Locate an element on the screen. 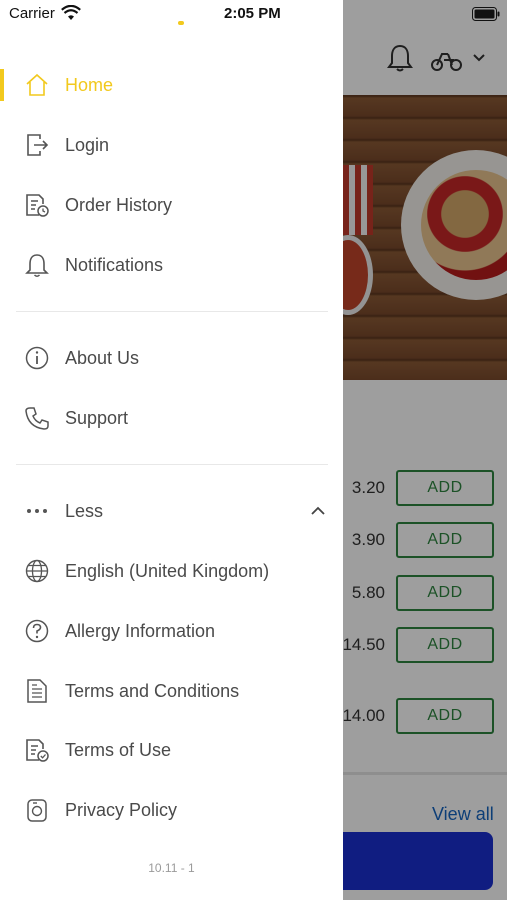  menu-item-label: Terms of Use is located at coordinates (118, 749).